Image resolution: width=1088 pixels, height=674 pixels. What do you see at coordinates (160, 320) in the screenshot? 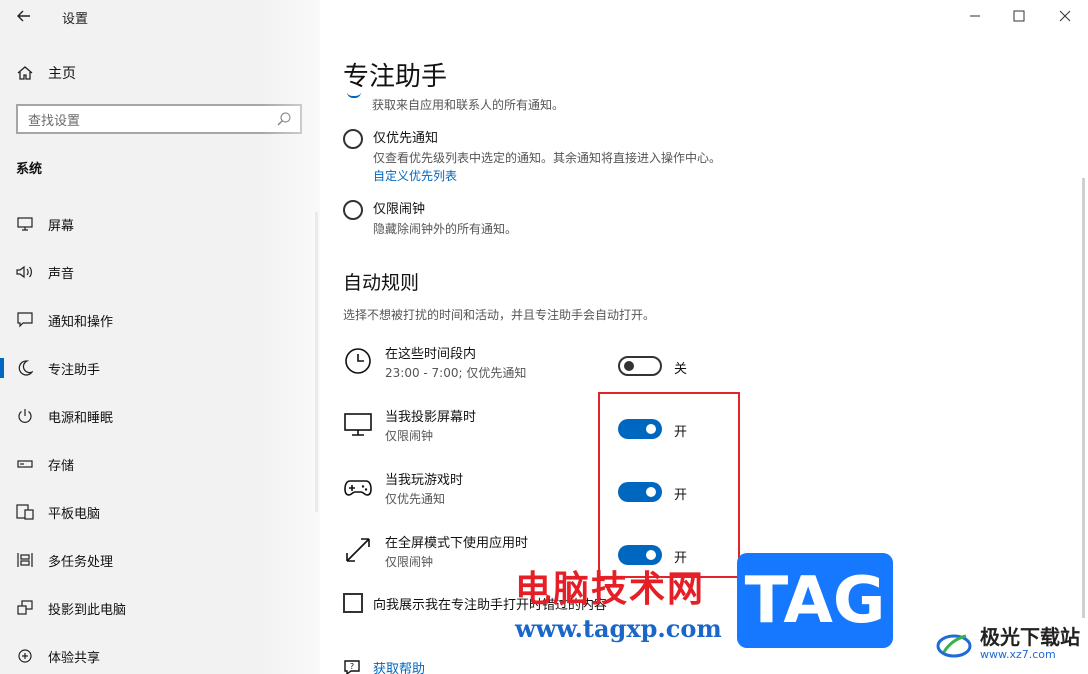
I see `sidebar-item-notifications: 通知和操作` at bounding box center [160, 320].